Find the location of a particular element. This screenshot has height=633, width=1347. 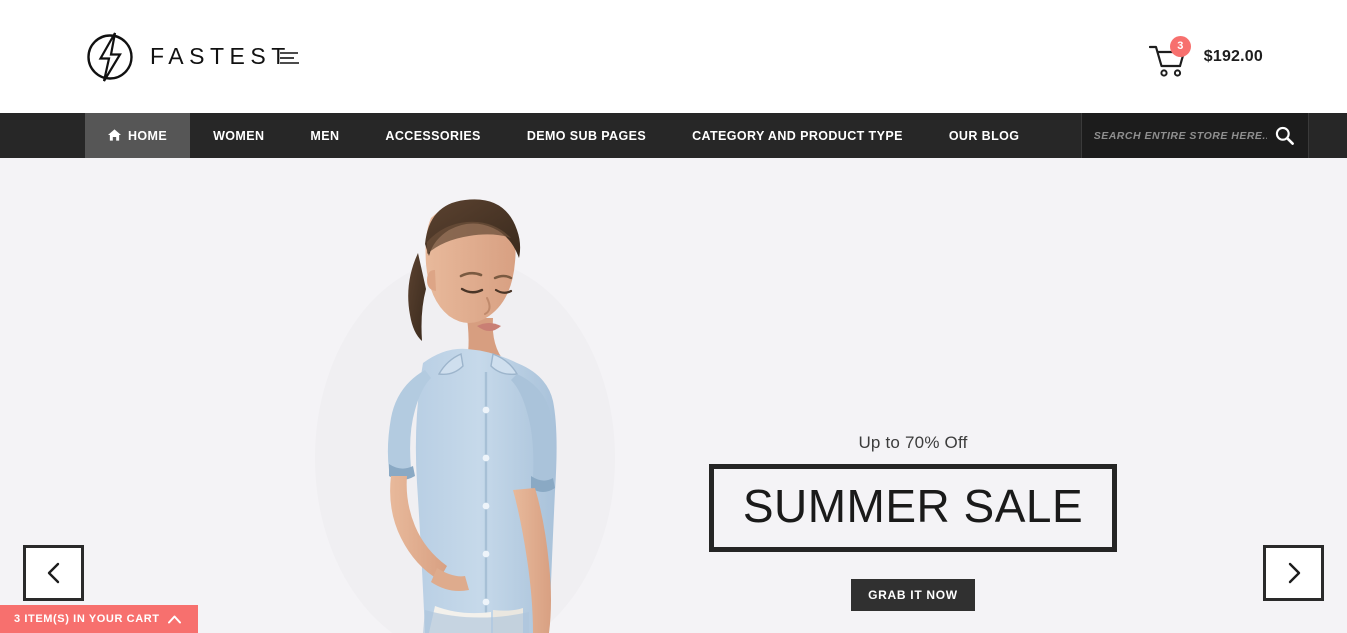

nav-item-men-label: MEN is located at coordinates (325, 135).